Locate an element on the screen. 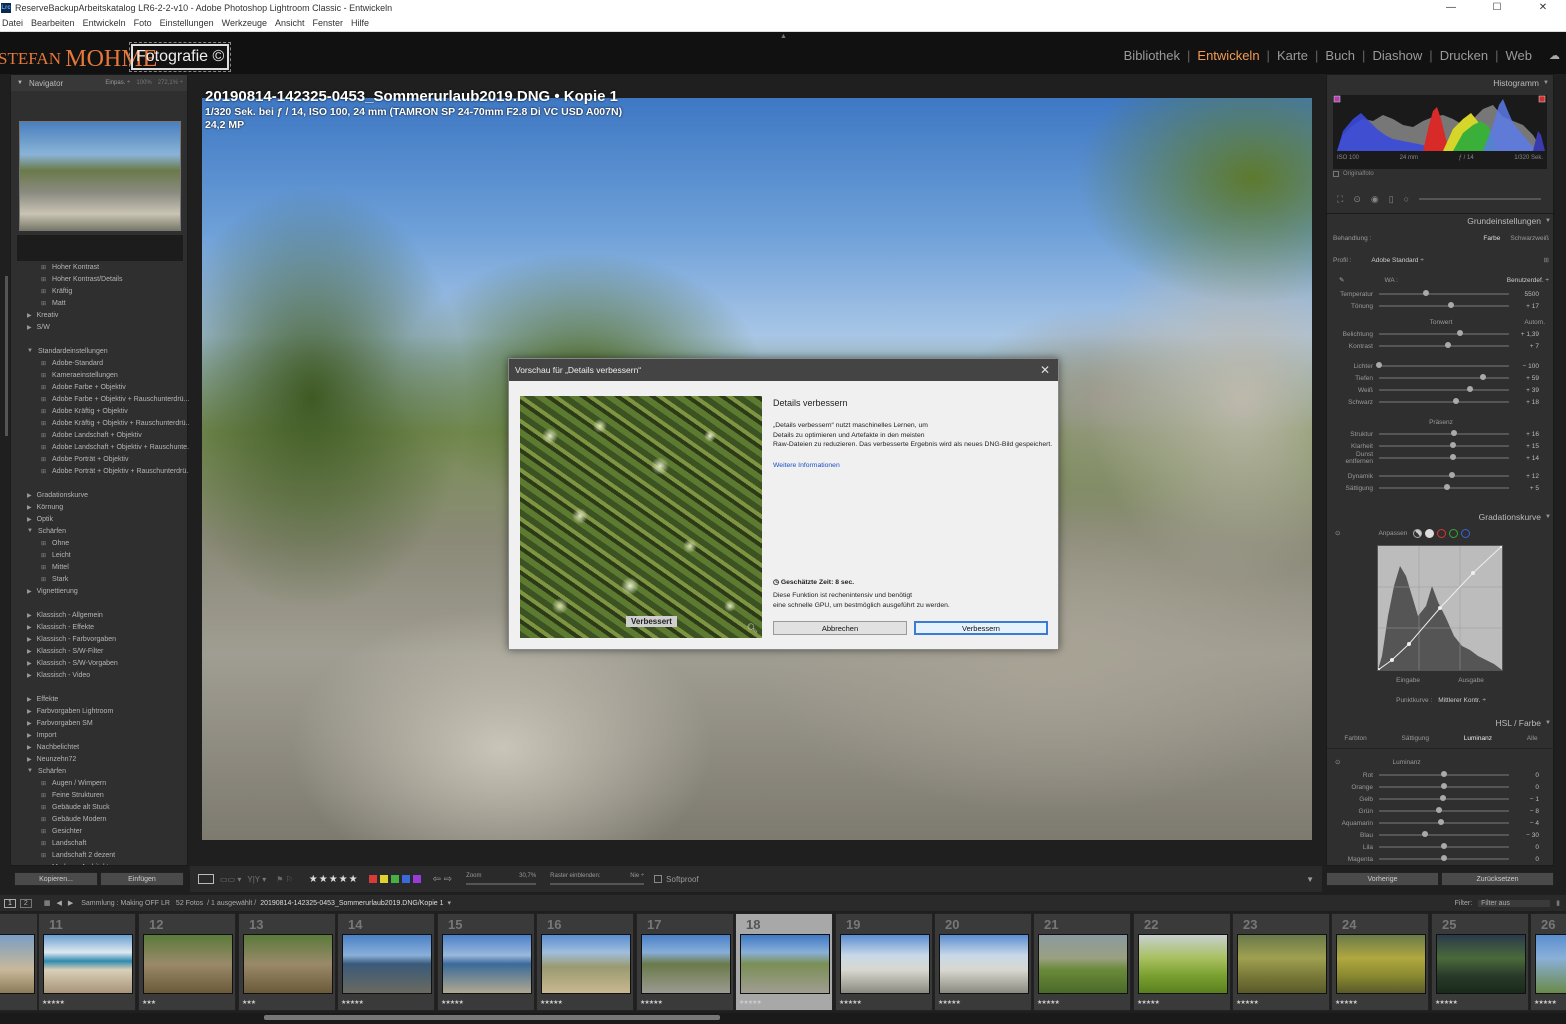 The image size is (1566, 1024). tab-saettigung: Sättigung is located at coordinates (1415, 741).